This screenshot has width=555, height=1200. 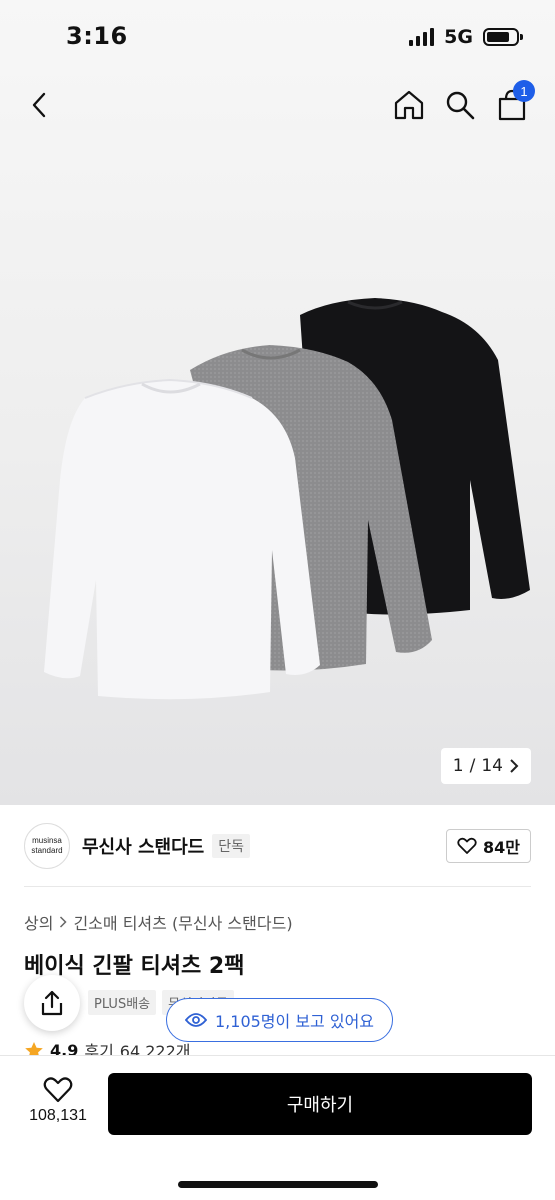 I want to click on status-bar: 3:16 5G, so click(x=277, y=38).